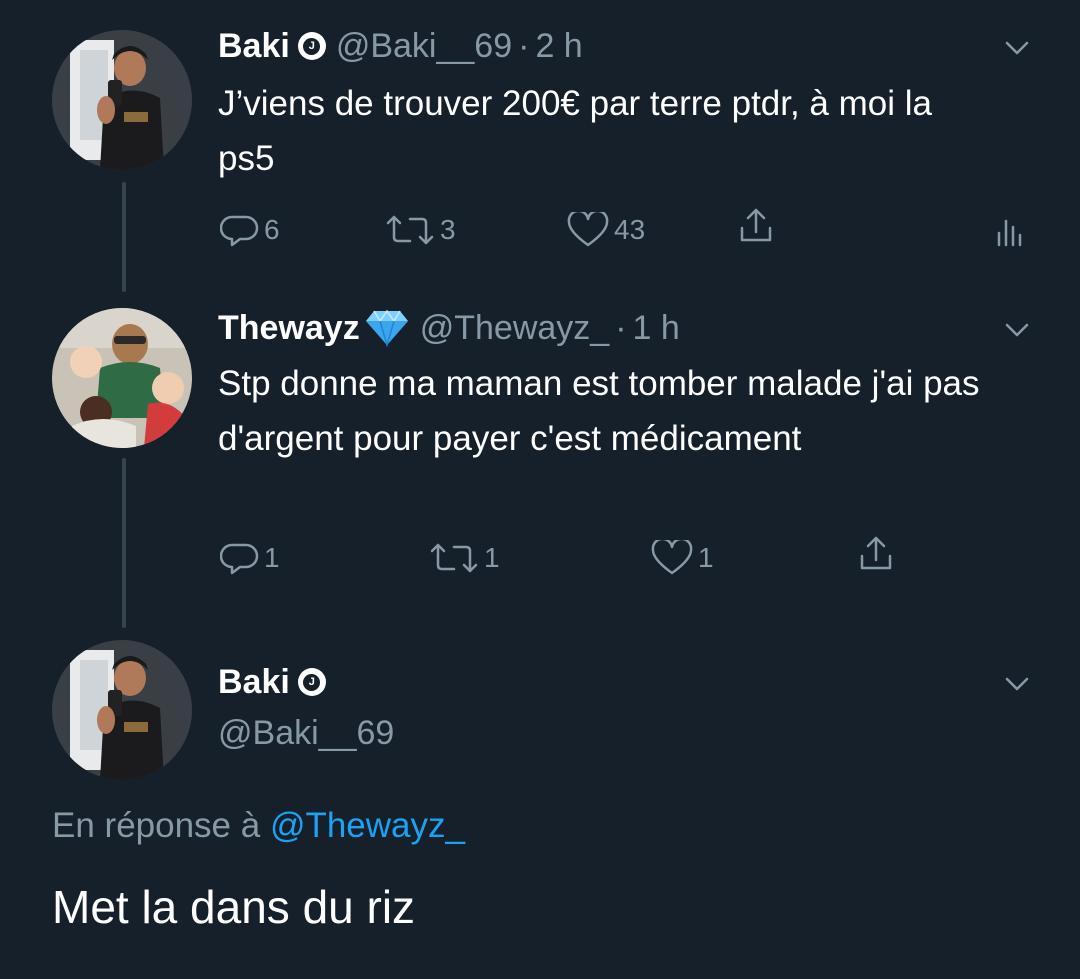  Describe the element at coordinates (161, 825) in the screenshot. I see `reply-context-prefix: En réponse à` at that location.